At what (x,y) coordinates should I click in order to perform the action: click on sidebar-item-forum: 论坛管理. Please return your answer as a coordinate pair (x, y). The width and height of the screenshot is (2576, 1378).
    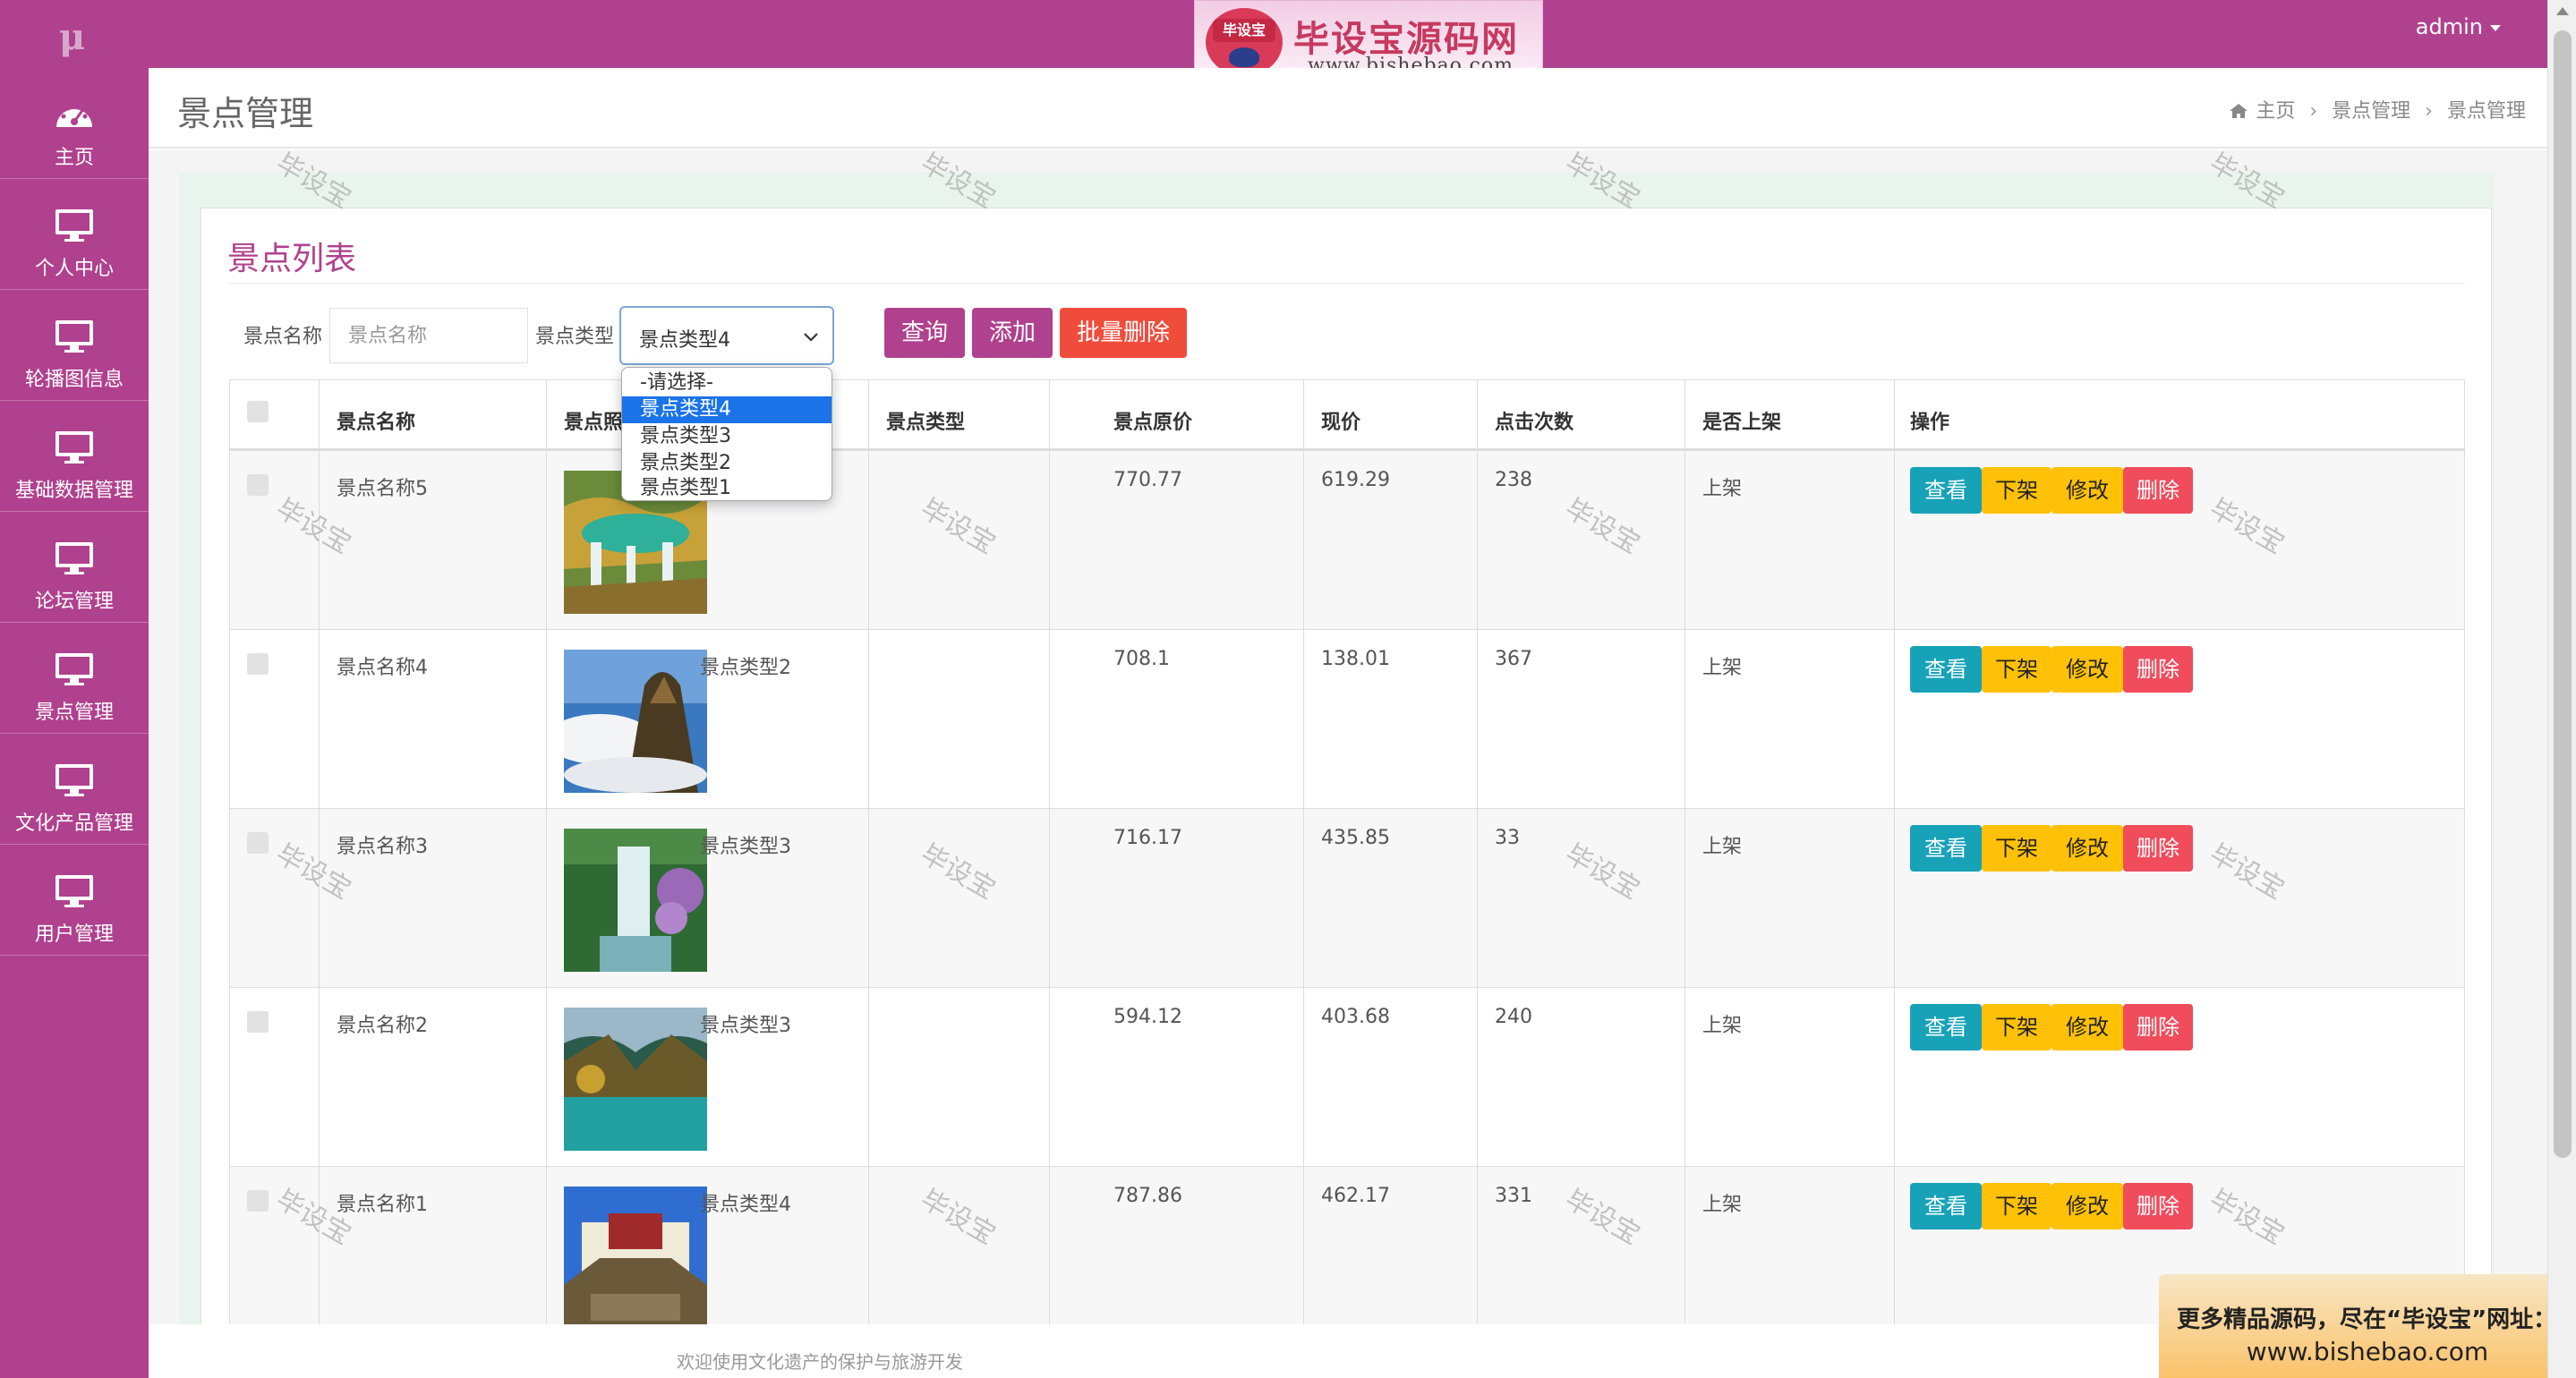
    Looking at the image, I should click on (74, 567).